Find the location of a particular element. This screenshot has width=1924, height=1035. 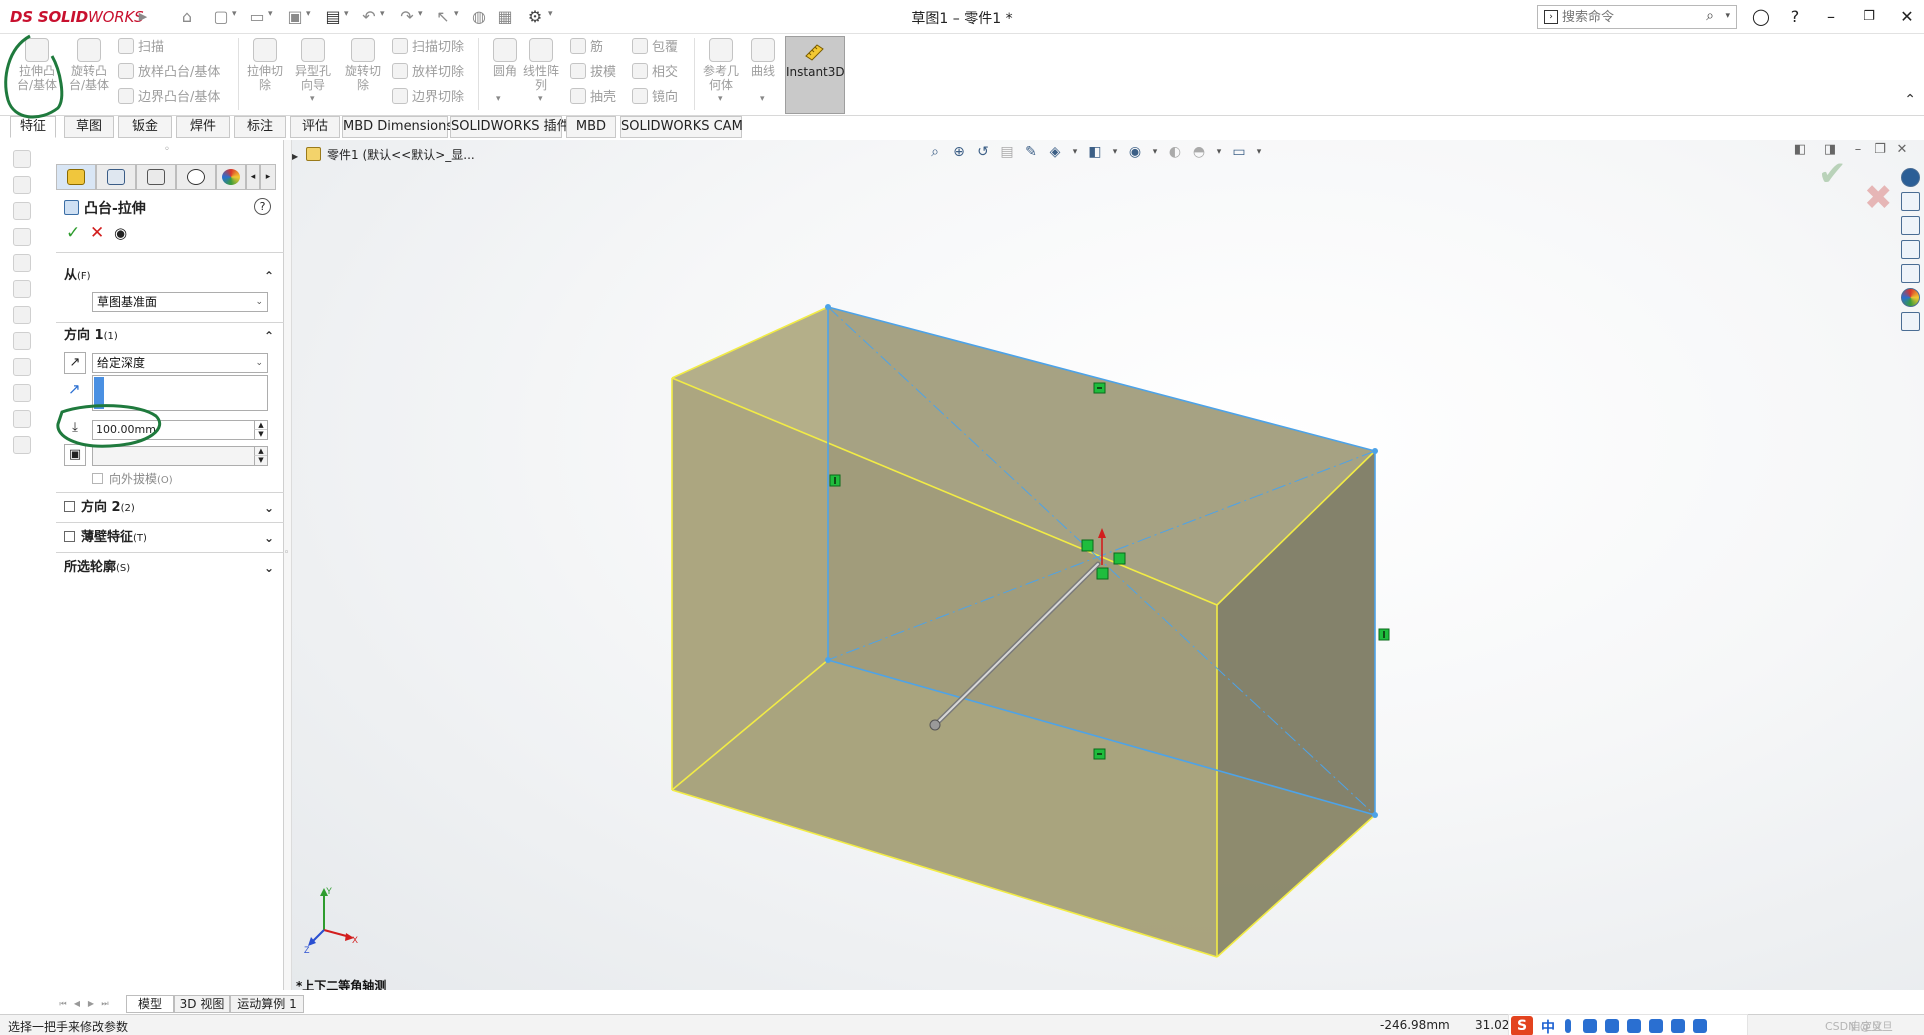

save-caret: ▾ is located at coordinates (308, 14).